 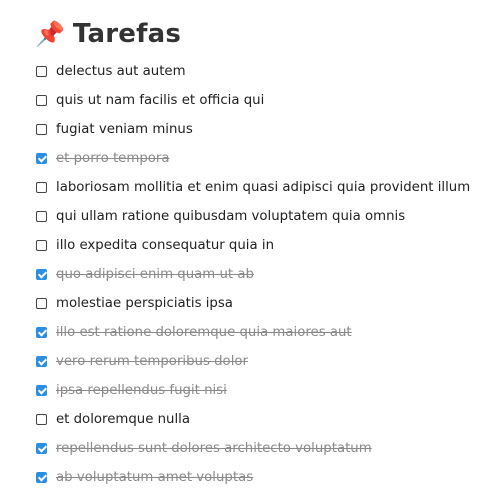 What do you see at coordinates (113, 158) in the screenshot?
I see `todo-label: et porro tempora` at bounding box center [113, 158].